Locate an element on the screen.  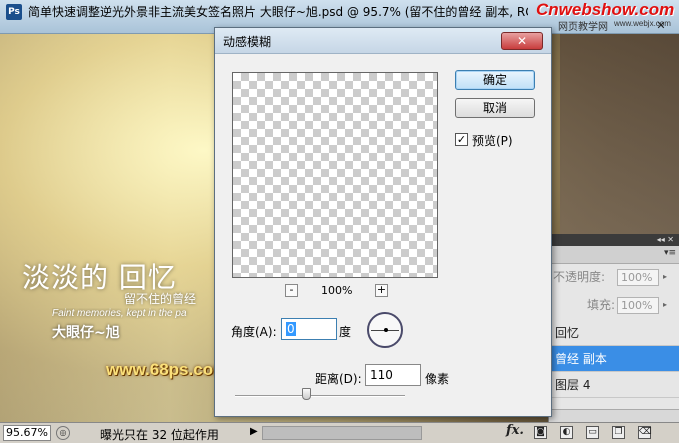
photoshop-icon: Ps is located at coordinates (14, 12).